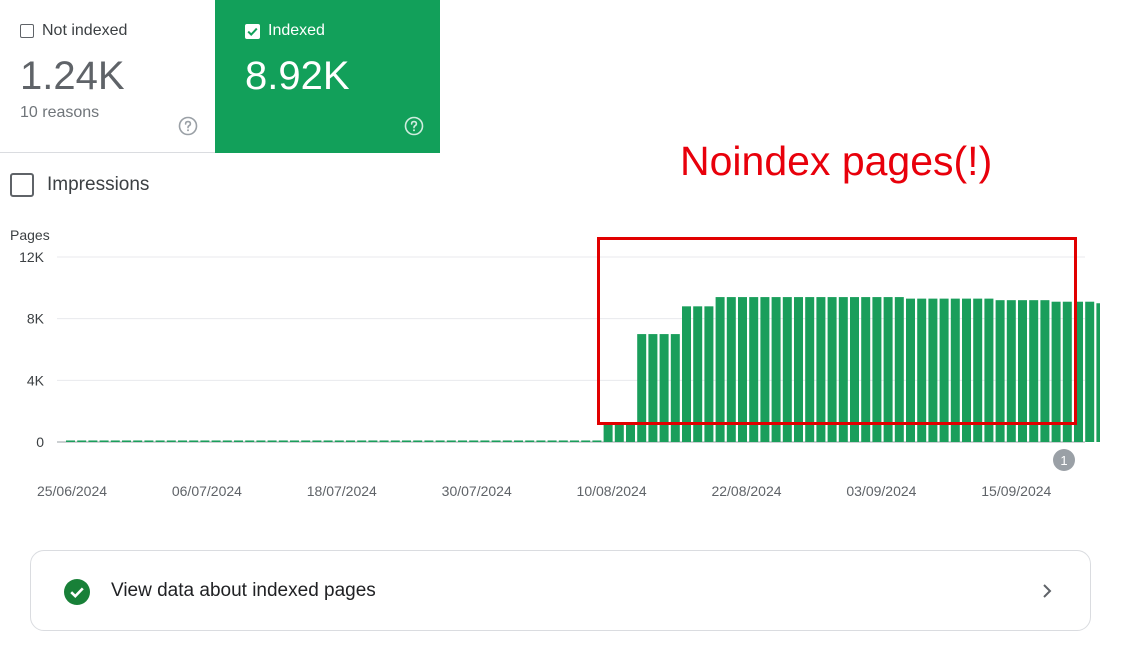 The height and width of the screenshot is (662, 1123). I want to click on indexed-card: Indexed 8.92K, so click(327, 76).